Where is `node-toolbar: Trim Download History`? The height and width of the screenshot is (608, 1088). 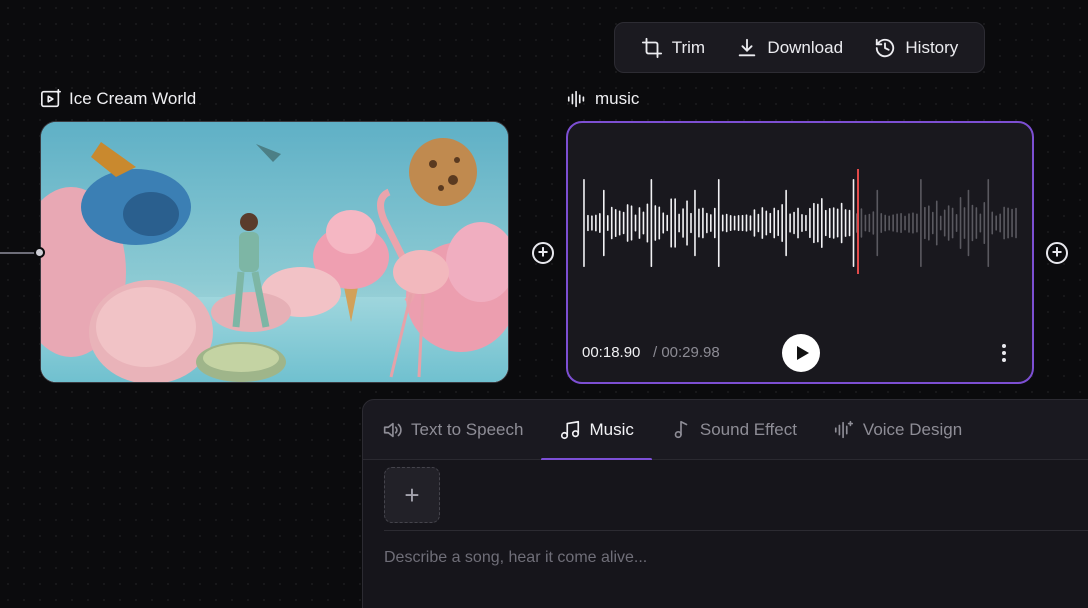 node-toolbar: Trim Download History is located at coordinates (799, 47).